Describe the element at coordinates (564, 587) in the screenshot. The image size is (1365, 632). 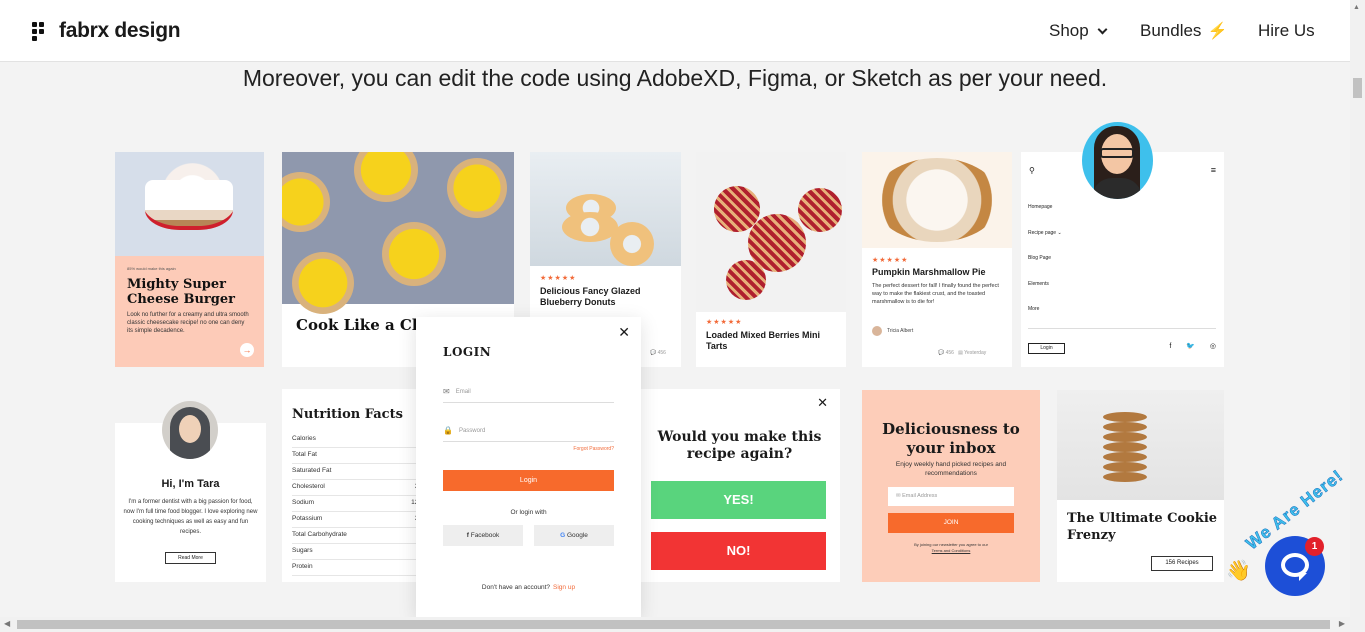
I see `signup-link: Sign up` at that location.